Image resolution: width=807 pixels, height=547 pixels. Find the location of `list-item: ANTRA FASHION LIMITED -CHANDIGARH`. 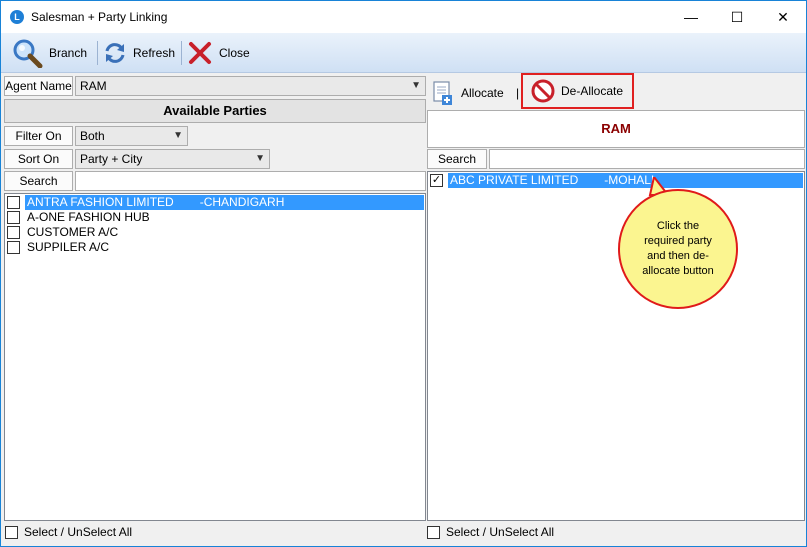

list-item: ANTRA FASHION LIMITED -CHANDIGARH is located at coordinates (215, 202).